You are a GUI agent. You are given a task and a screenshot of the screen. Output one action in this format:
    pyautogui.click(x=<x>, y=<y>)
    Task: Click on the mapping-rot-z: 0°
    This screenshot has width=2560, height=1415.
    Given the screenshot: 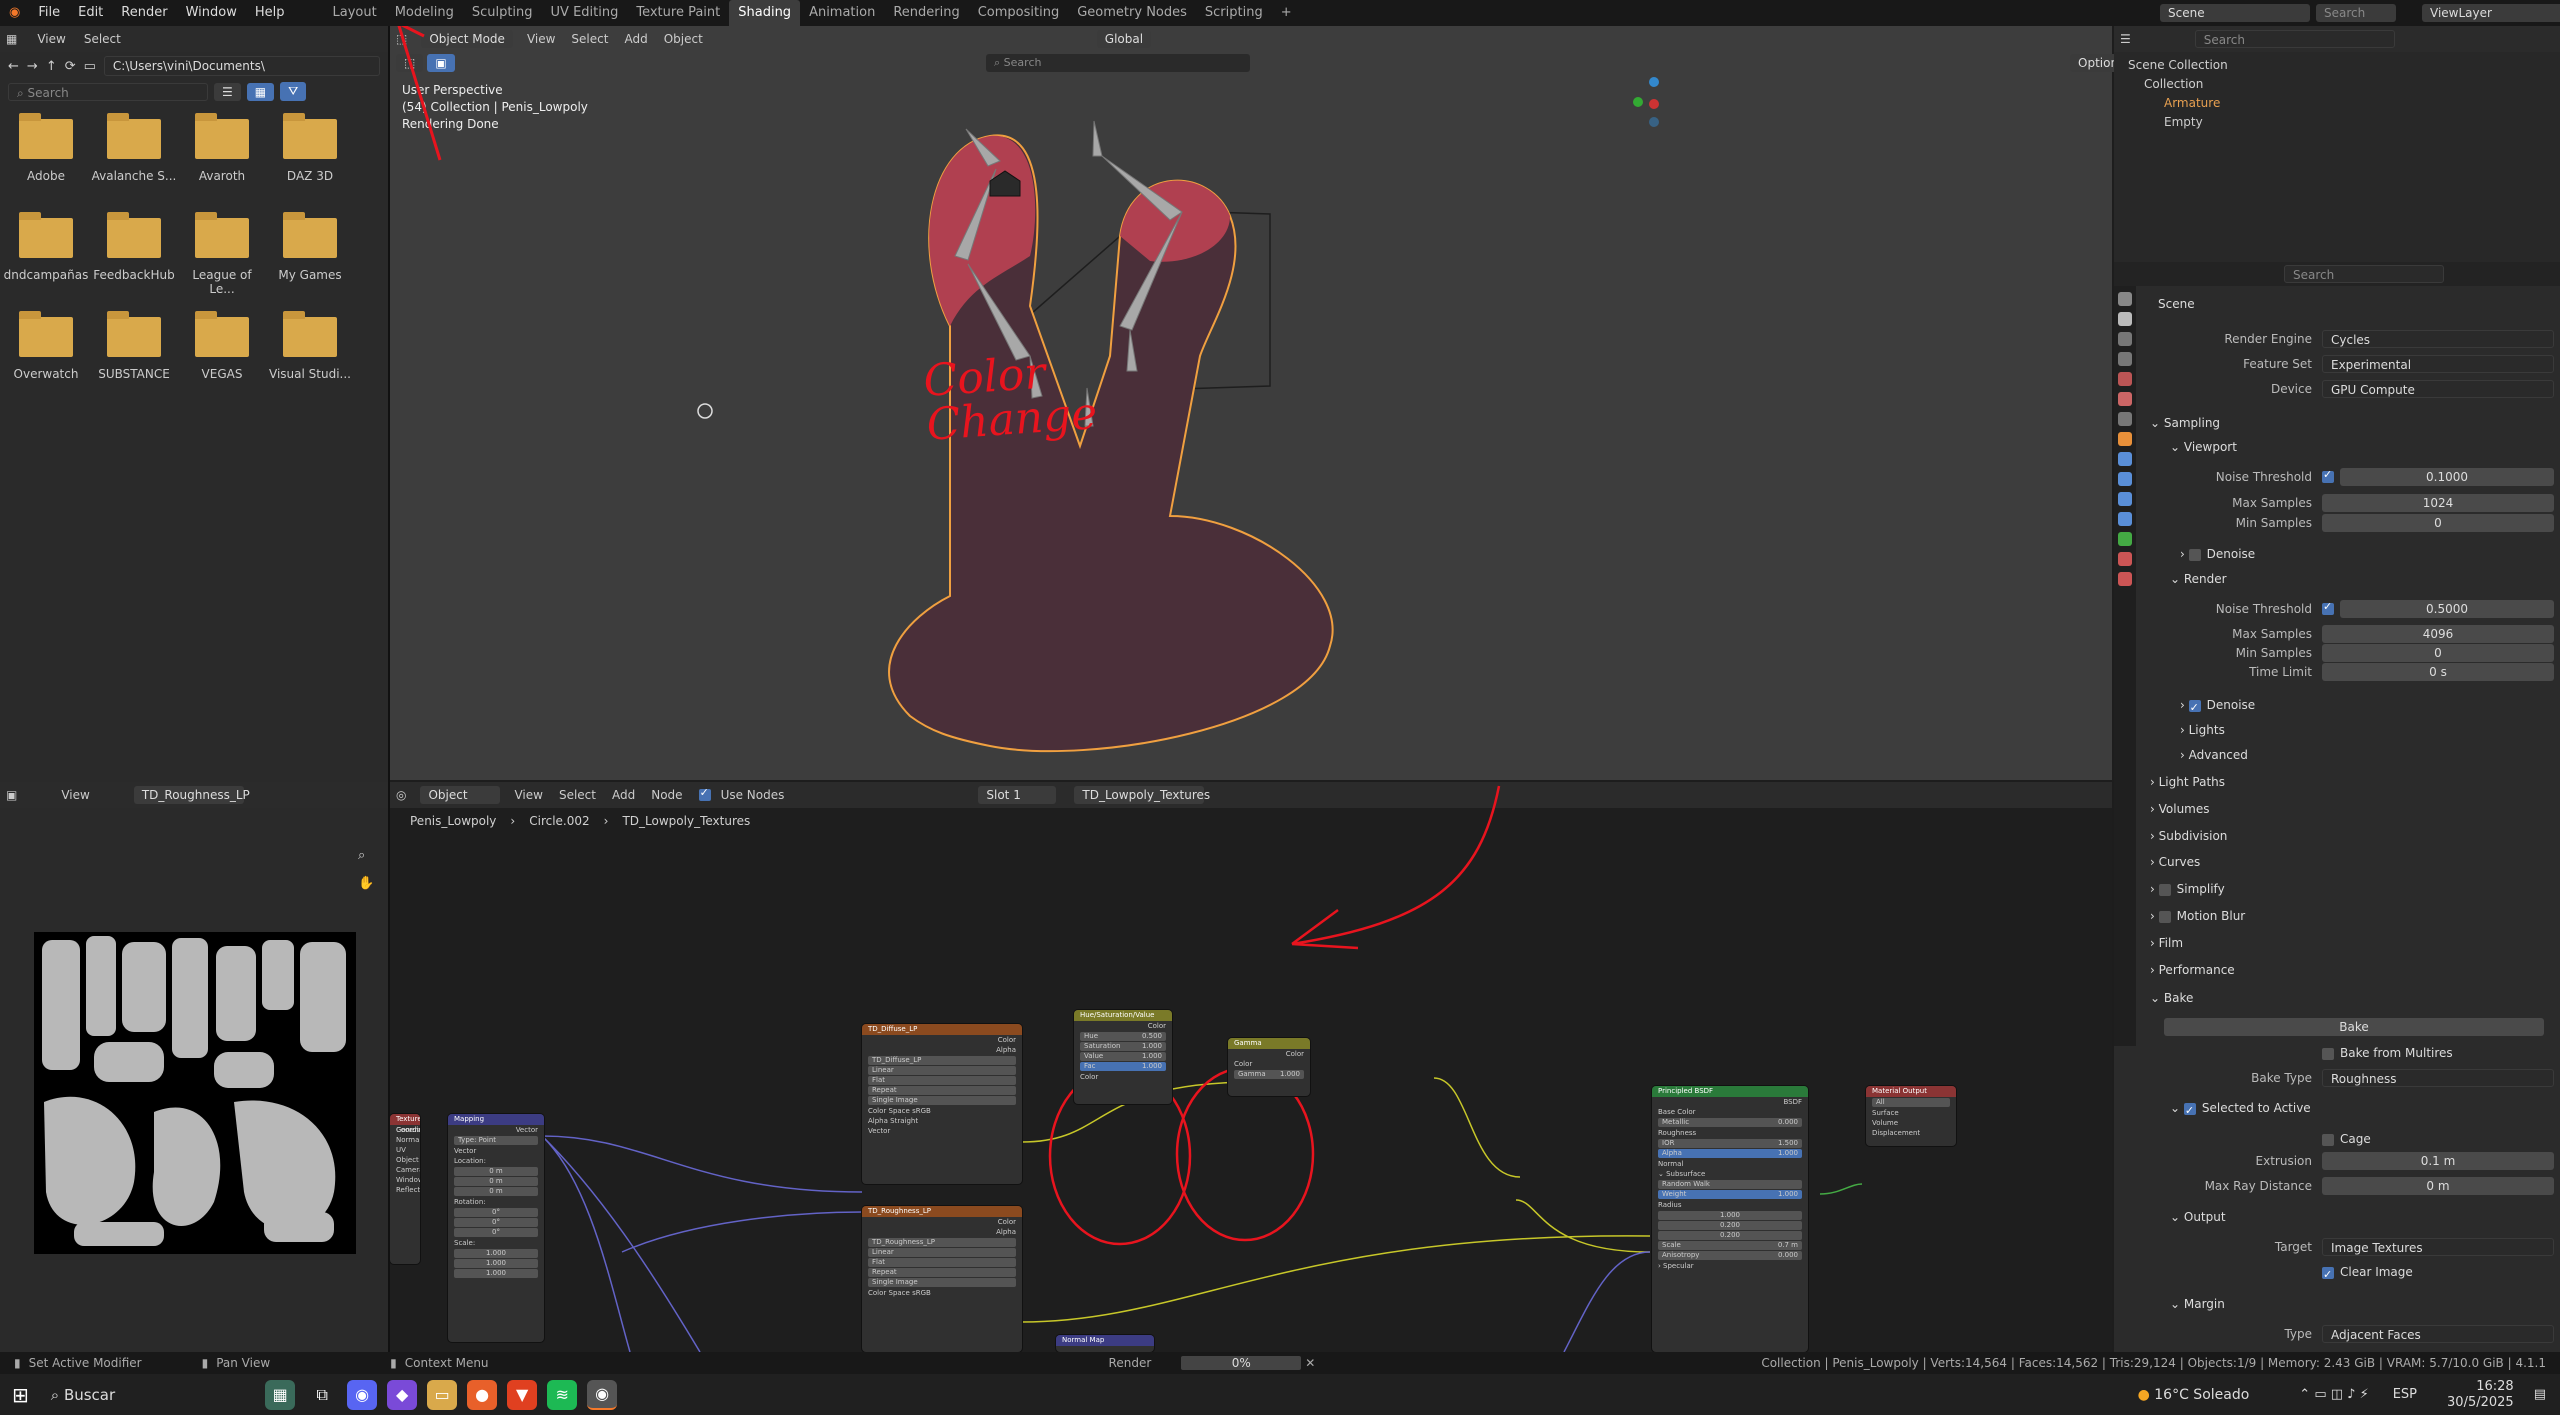 What is the action you would take?
    pyautogui.click(x=496, y=1232)
    